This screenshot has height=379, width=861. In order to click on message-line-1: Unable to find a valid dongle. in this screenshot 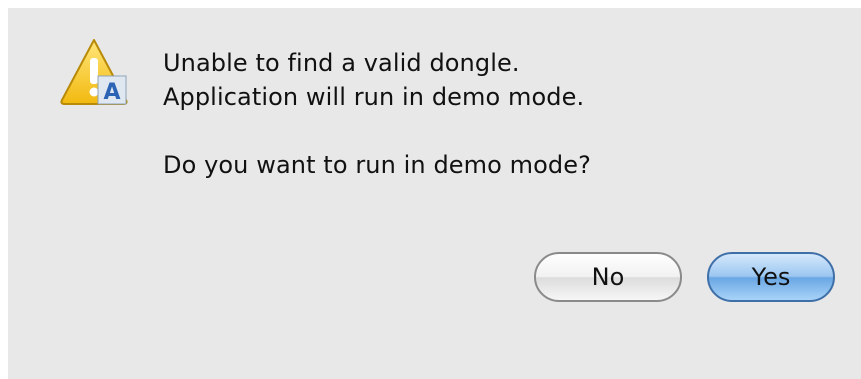, I will do `click(341, 63)`.